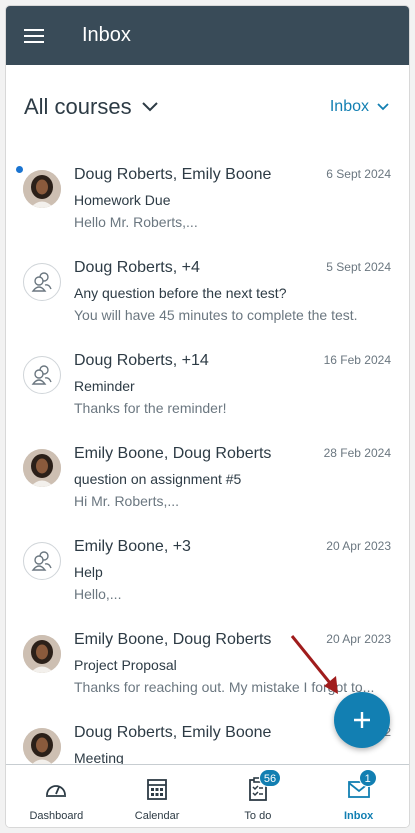  I want to click on courses-dropdown: All courses, so click(91, 107).